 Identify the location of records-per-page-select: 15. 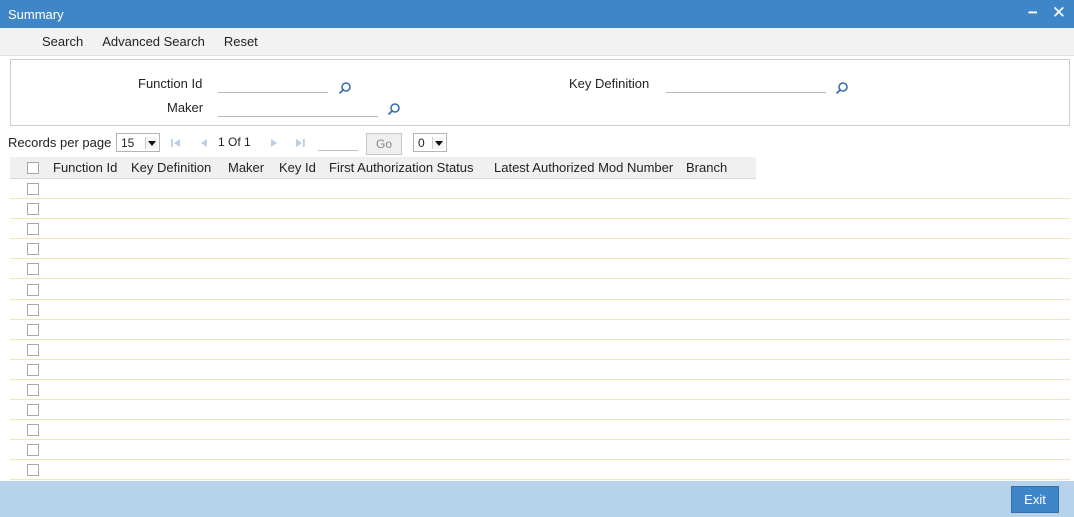
(138, 142).